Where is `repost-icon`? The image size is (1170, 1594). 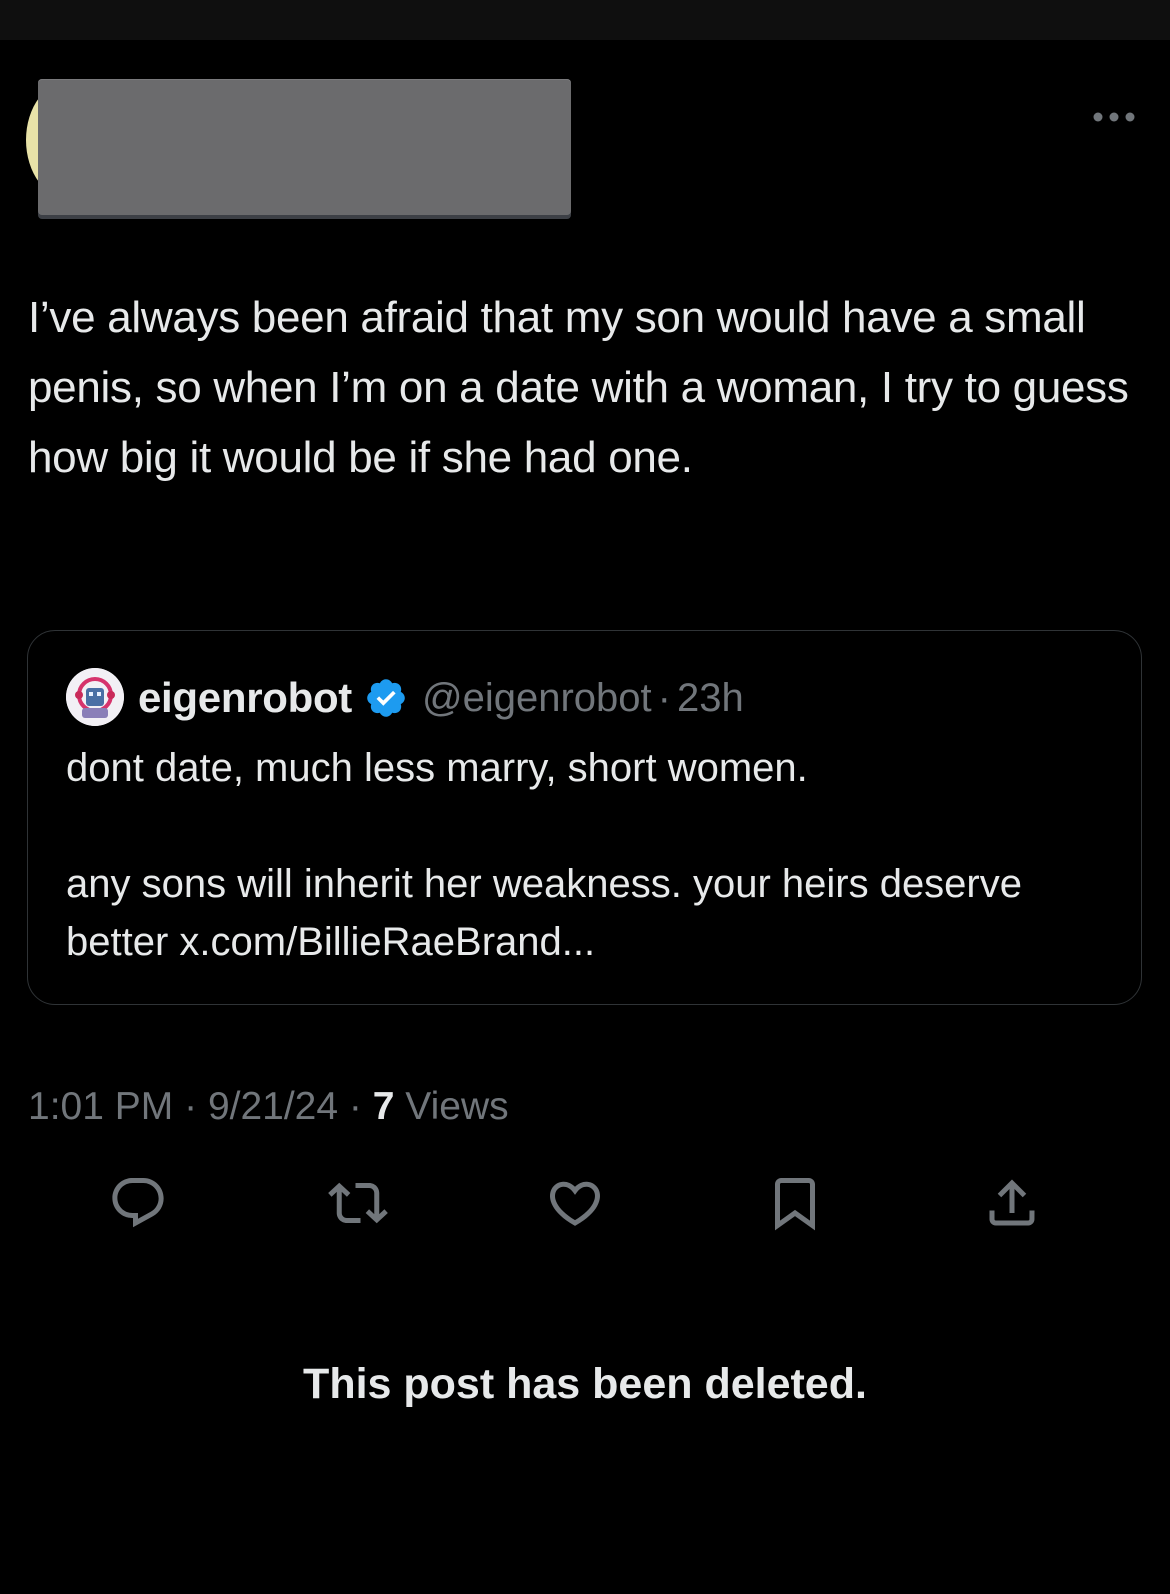
repost-icon is located at coordinates (358, 1203).